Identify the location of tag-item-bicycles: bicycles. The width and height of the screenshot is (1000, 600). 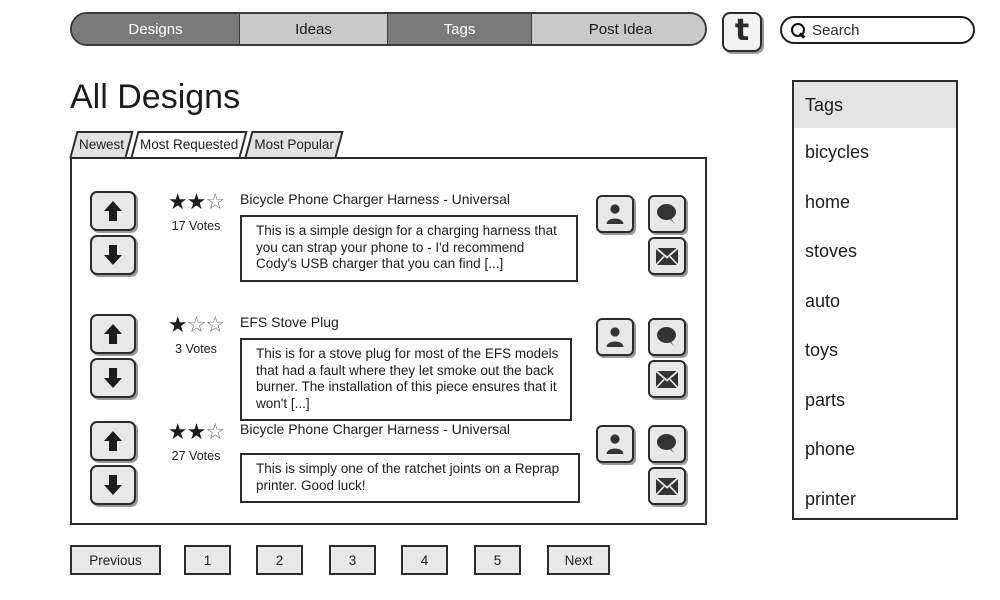
(875, 153).